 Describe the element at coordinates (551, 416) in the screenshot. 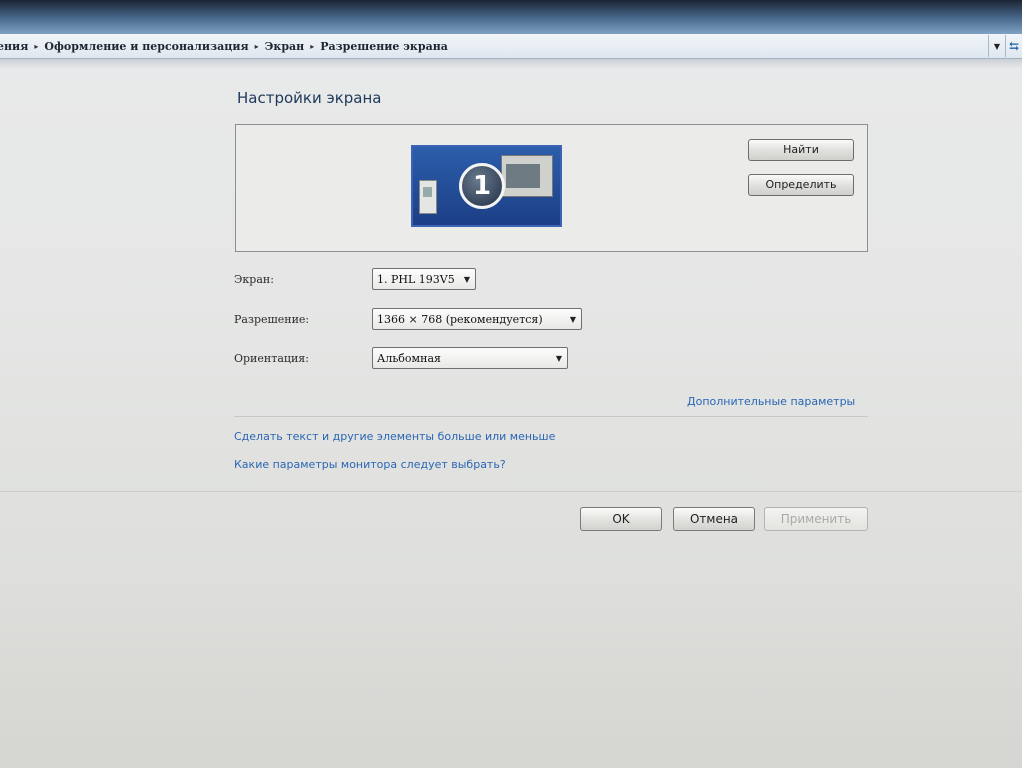

I see `section-divider` at that location.